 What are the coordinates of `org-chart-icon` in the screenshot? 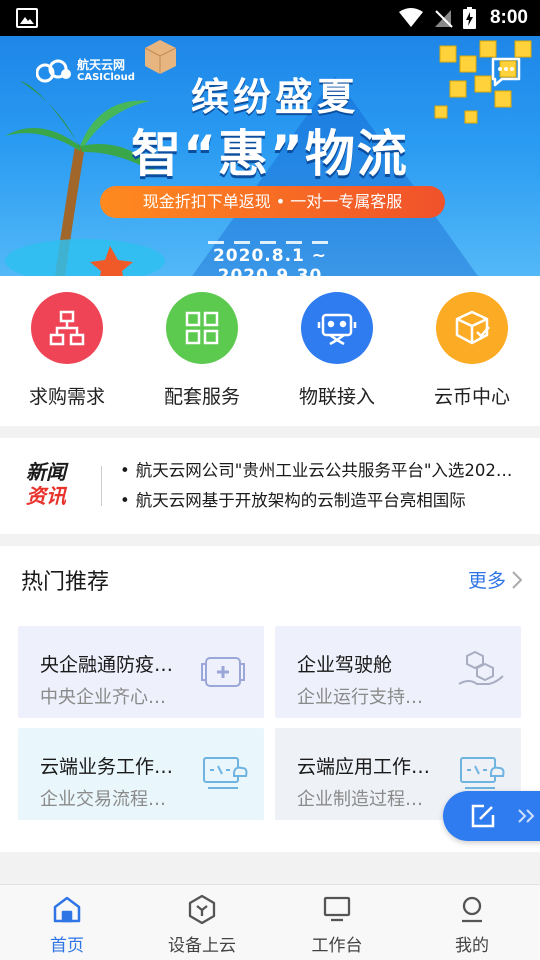 It's located at (67, 328).